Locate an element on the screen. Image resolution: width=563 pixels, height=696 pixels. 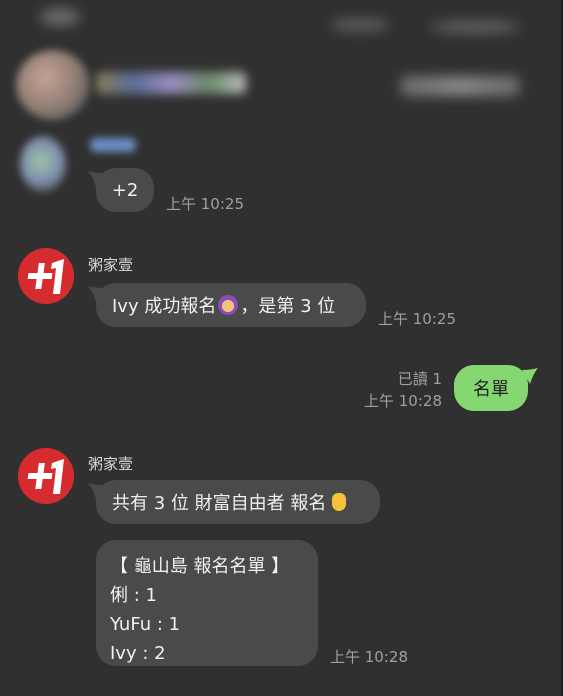
message-bubble-plus-two: +2 is located at coordinates (121, 190).